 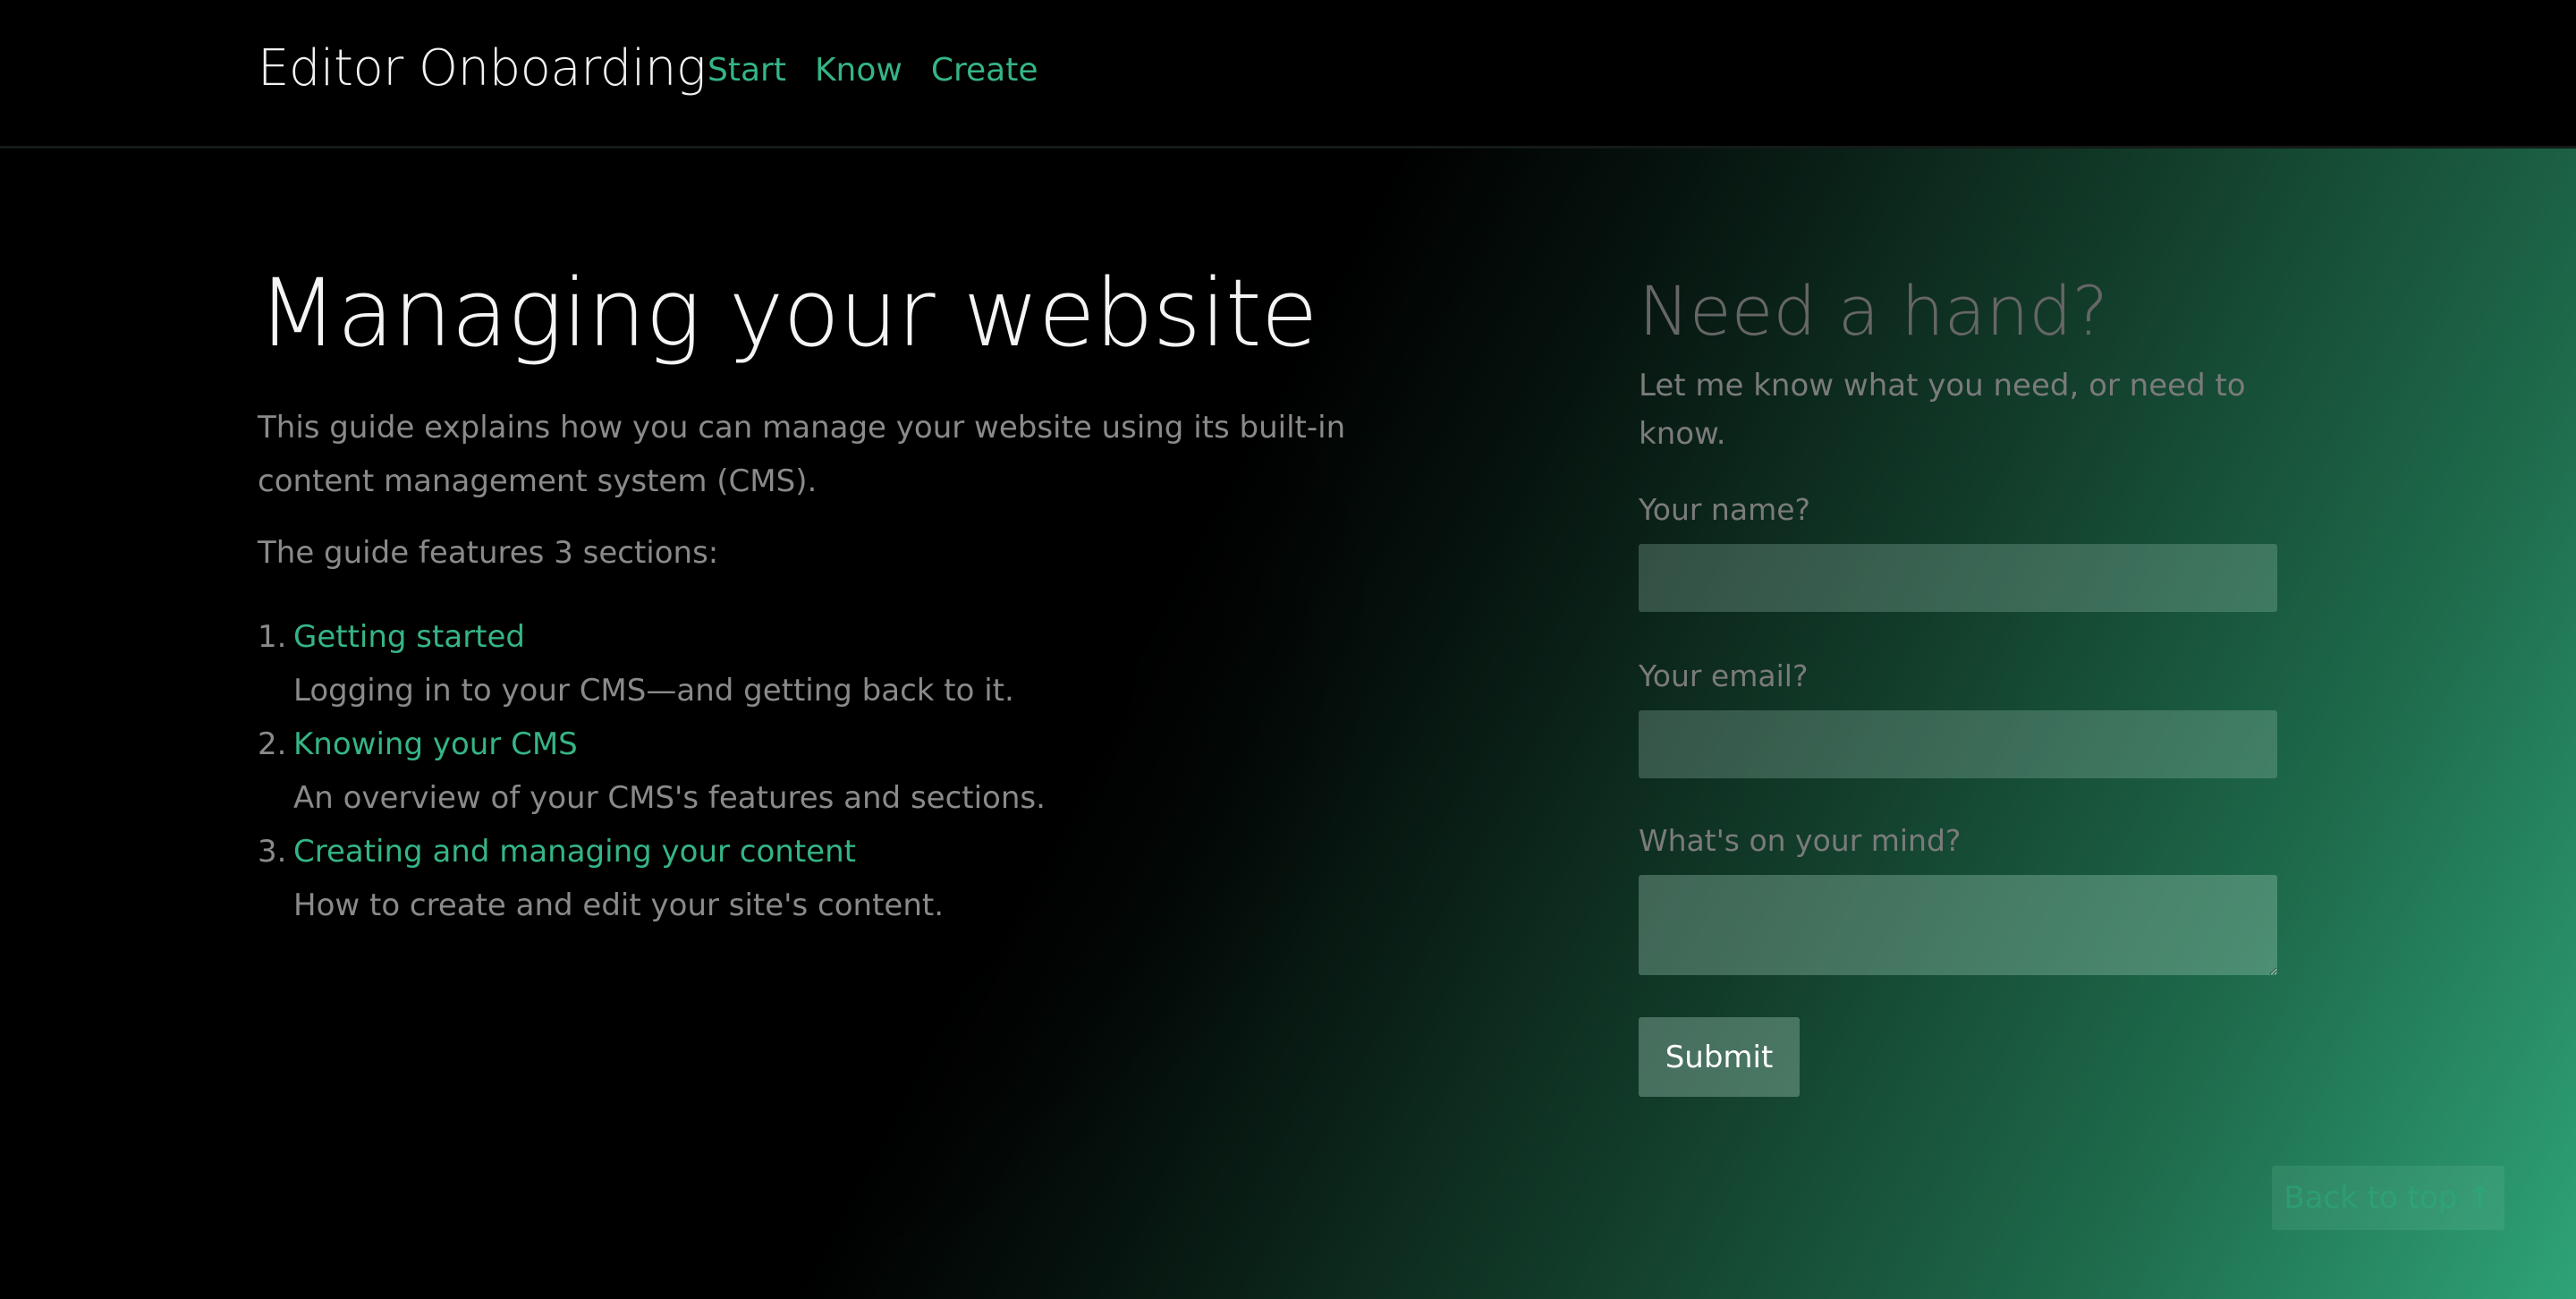 I want to click on guide-section-number: 3., so click(x=272, y=852).